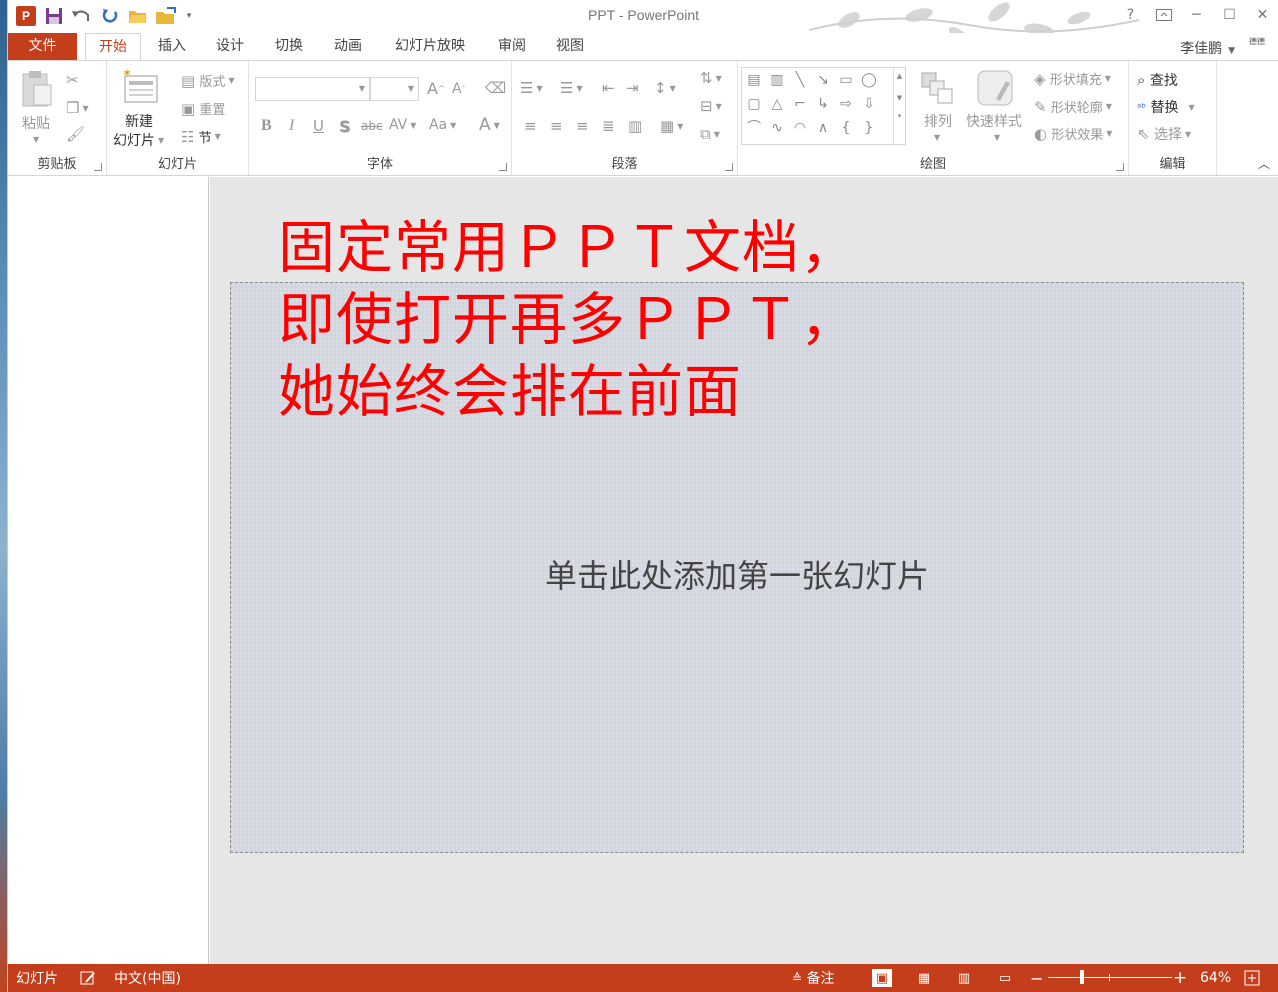 This screenshot has width=1278, height=992. What do you see at coordinates (75, 134) in the screenshot?
I see `format-painter-button: 🖌` at bounding box center [75, 134].